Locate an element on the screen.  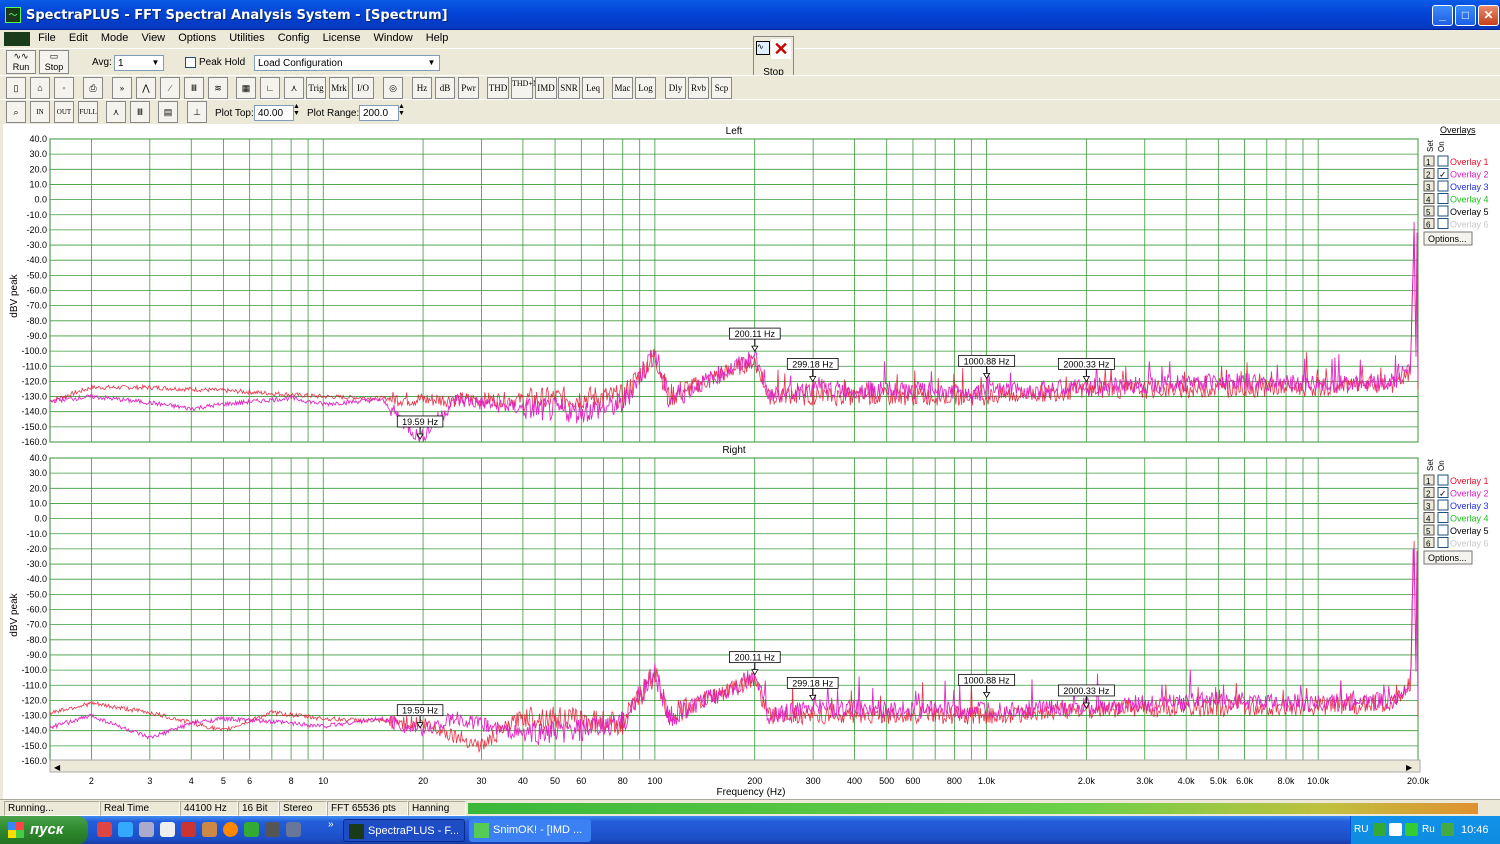
thdn-button: THD+N is located at coordinates (525, 88).